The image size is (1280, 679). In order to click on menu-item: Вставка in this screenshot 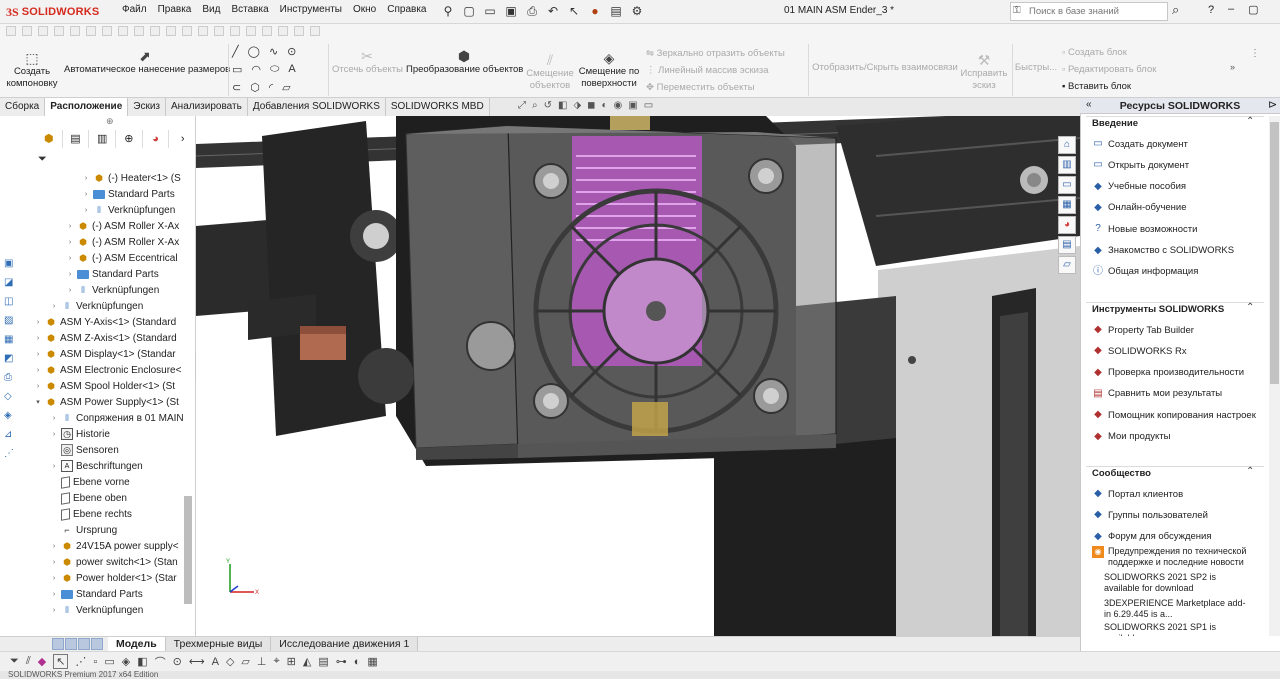, I will do `click(249, 9)`.